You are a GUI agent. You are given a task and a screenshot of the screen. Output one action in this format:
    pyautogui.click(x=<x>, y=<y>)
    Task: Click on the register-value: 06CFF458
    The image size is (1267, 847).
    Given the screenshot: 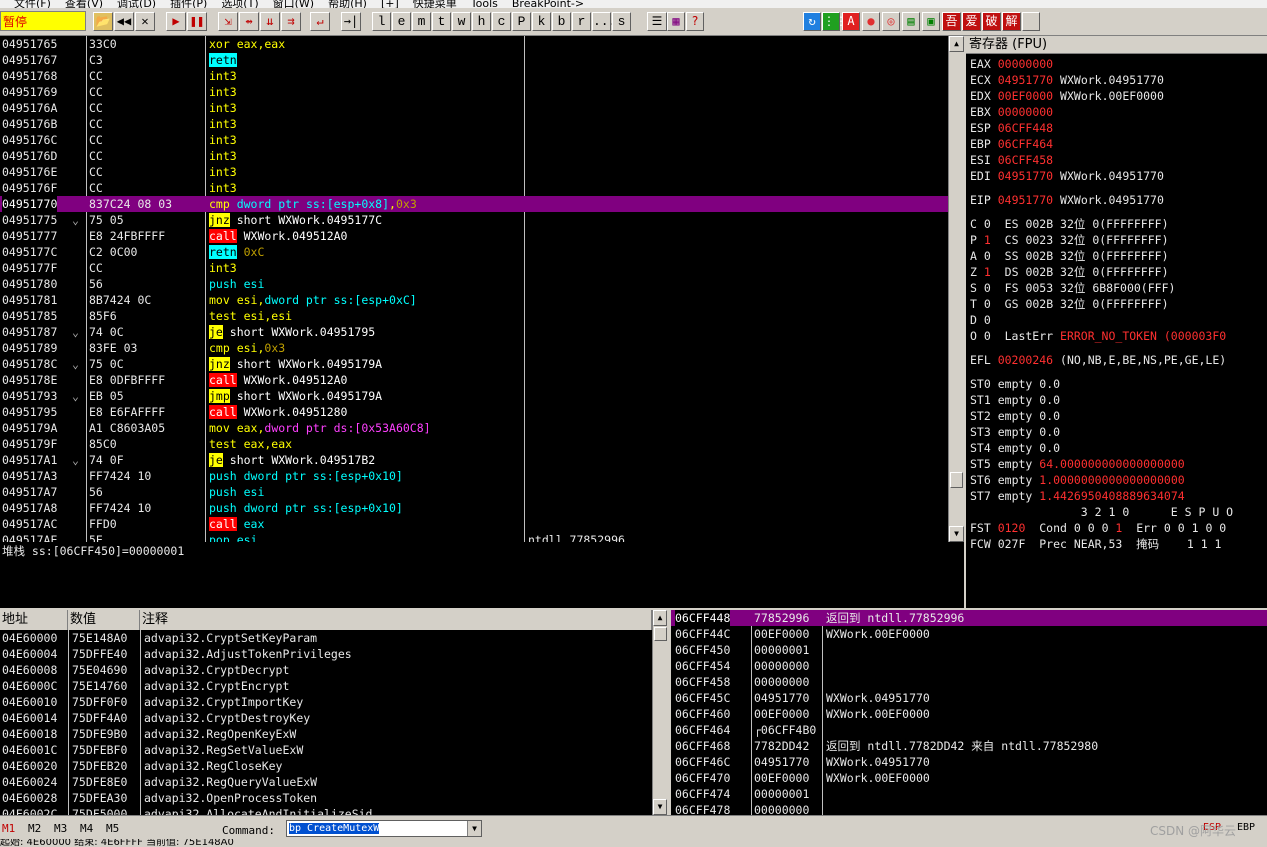 What is the action you would take?
    pyautogui.click(x=1025, y=160)
    